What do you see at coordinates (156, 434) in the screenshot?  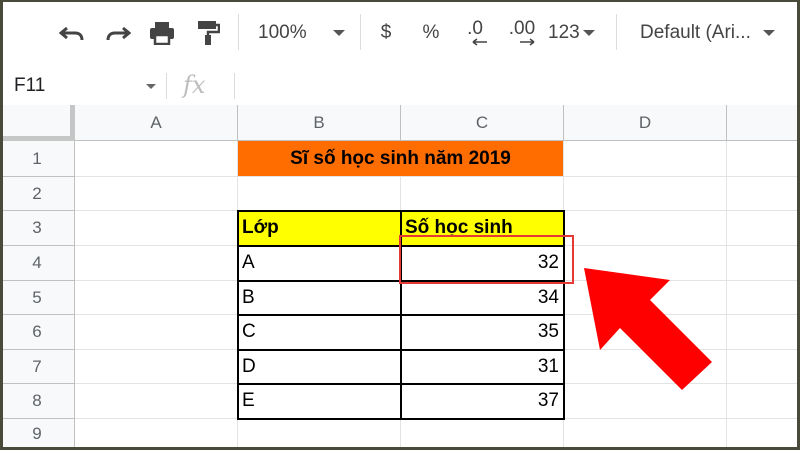 I see `cell-a9` at bounding box center [156, 434].